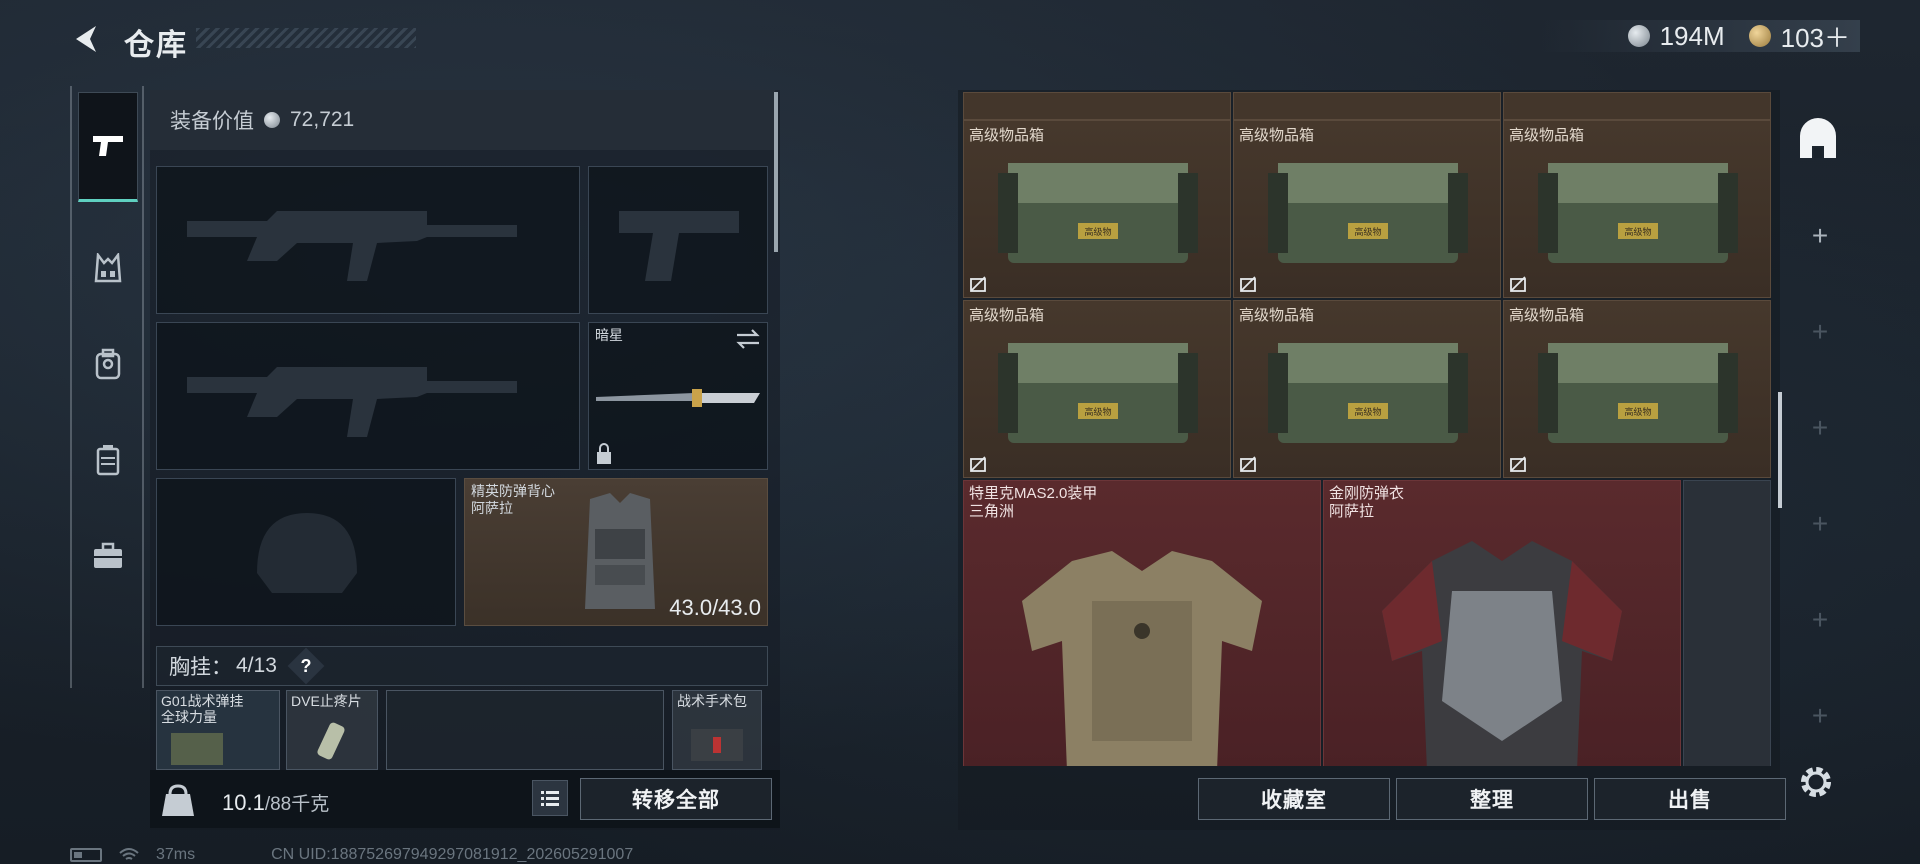 This screenshot has width=1920, height=864. What do you see at coordinates (620, 551) in the screenshot?
I see `vest-icon` at bounding box center [620, 551].